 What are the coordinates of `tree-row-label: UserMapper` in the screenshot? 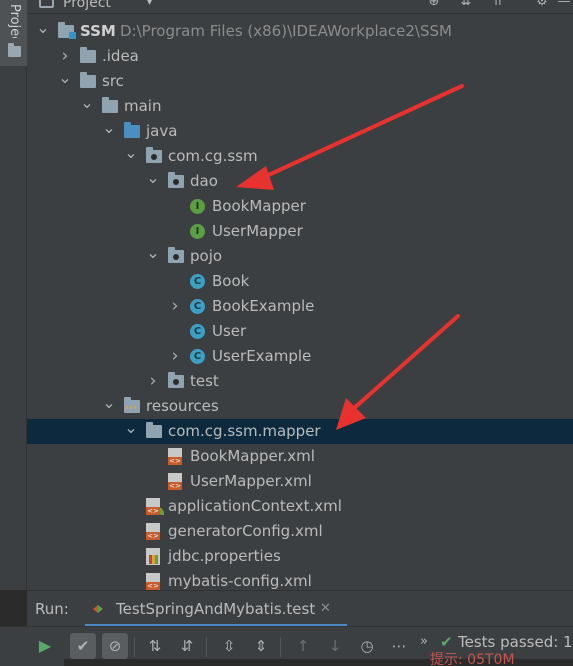 It's located at (257, 231).